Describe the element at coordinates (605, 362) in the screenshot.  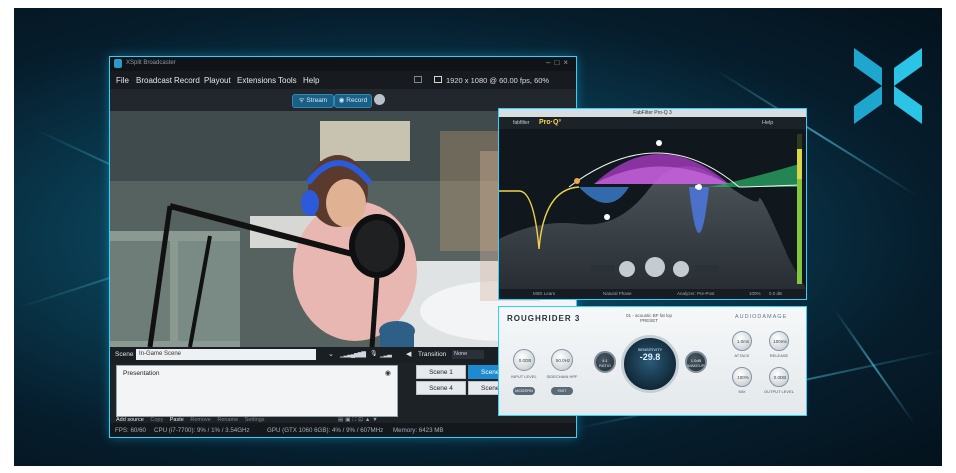
I see `ratio-button: 4:1 RATIO` at that location.